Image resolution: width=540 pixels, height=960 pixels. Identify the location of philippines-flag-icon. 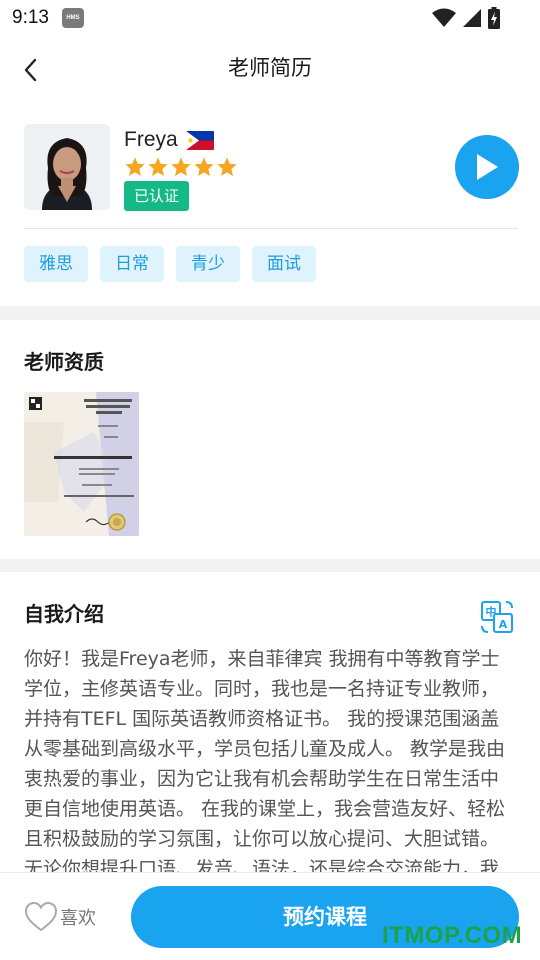
(199, 140).